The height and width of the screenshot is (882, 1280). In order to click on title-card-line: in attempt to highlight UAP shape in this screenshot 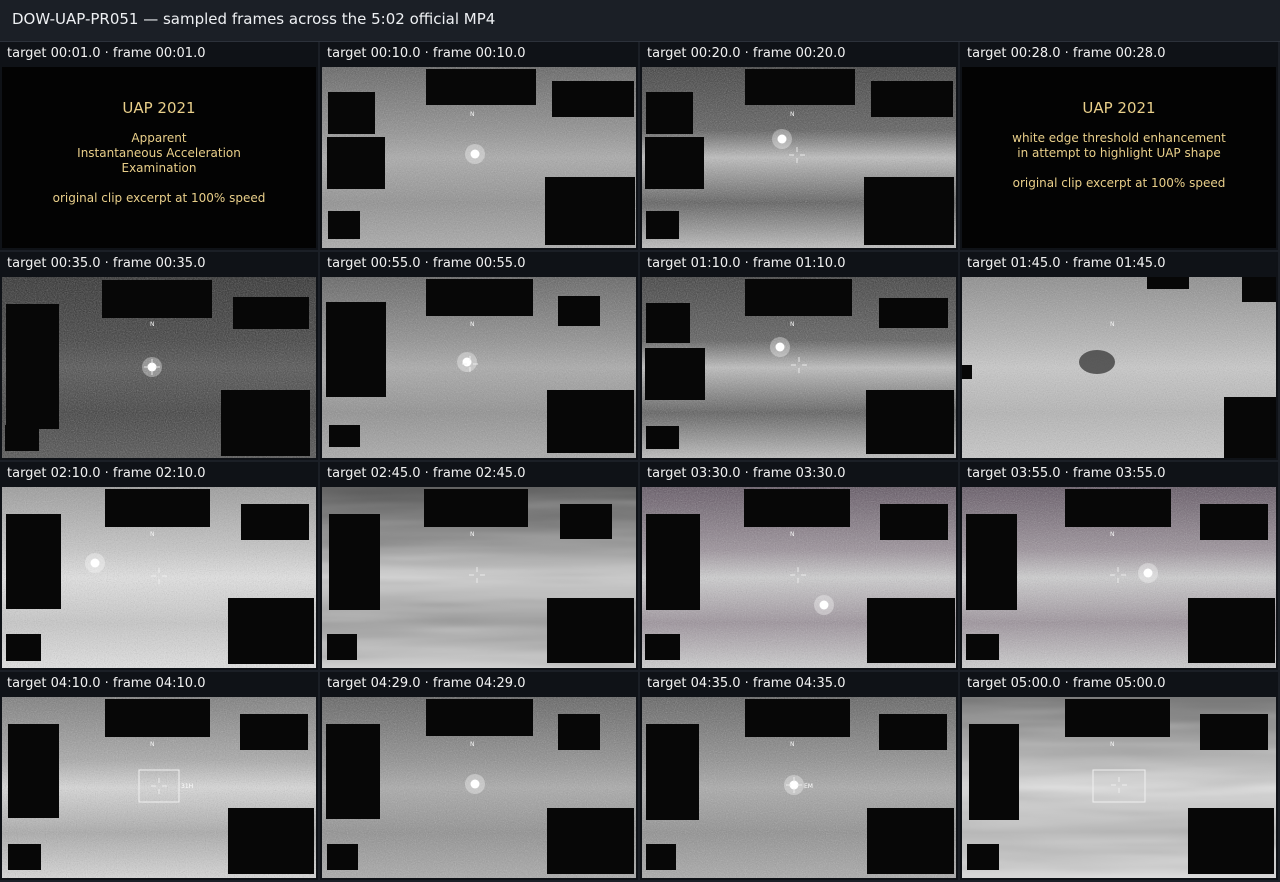, I will do `click(1119, 153)`.